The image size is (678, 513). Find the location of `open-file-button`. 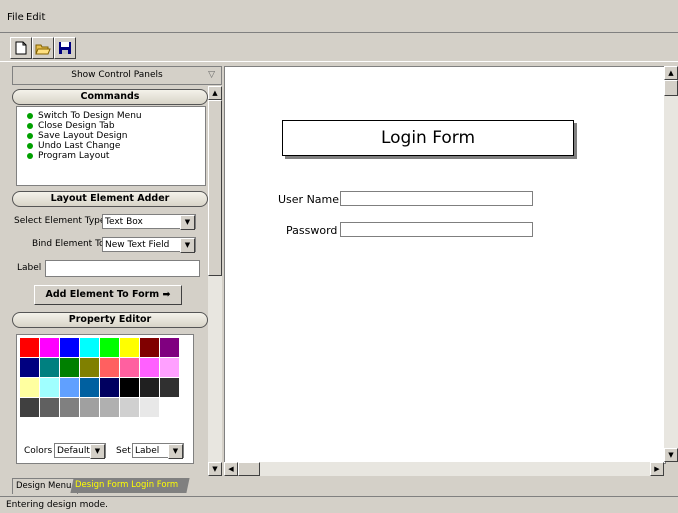

open-file-button is located at coordinates (43, 48).